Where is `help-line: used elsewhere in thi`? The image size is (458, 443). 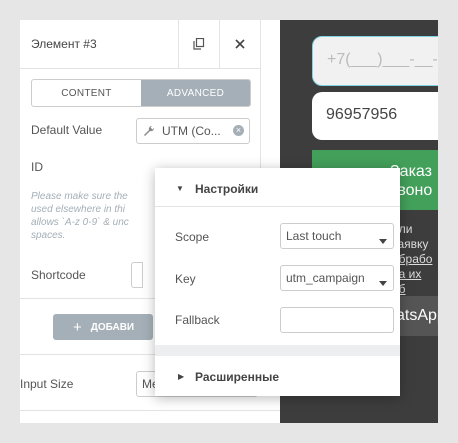 help-line: used elsewhere in thi is located at coordinates (78, 209).